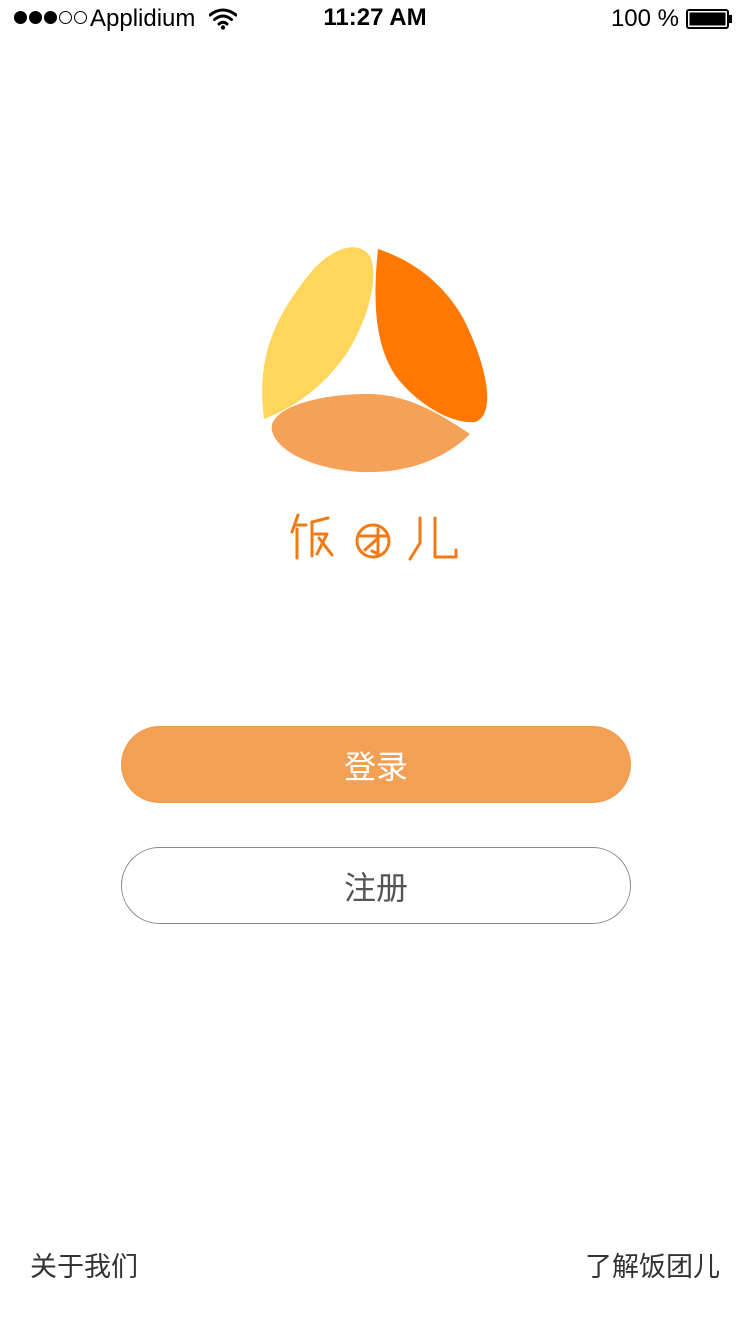 This screenshot has width=750, height=1334. What do you see at coordinates (644, 18) in the screenshot?
I see `battery-percent: 100 %` at bounding box center [644, 18].